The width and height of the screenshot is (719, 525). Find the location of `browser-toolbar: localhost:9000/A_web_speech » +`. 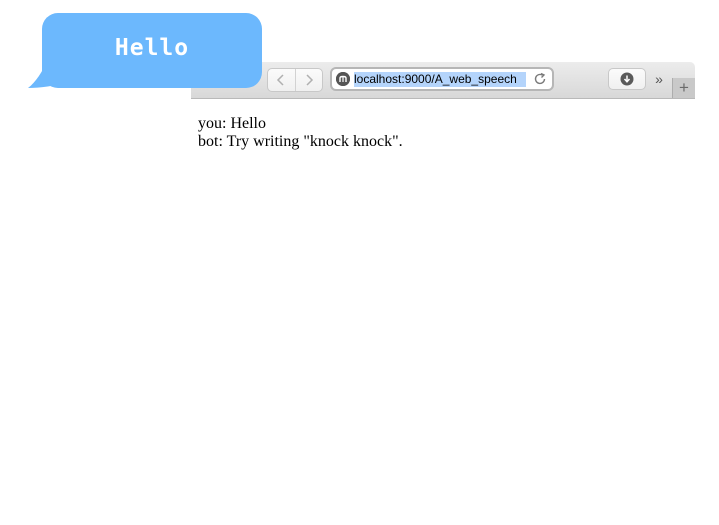

browser-toolbar: localhost:9000/A_web_speech » + is located at coordinates (443, 80).